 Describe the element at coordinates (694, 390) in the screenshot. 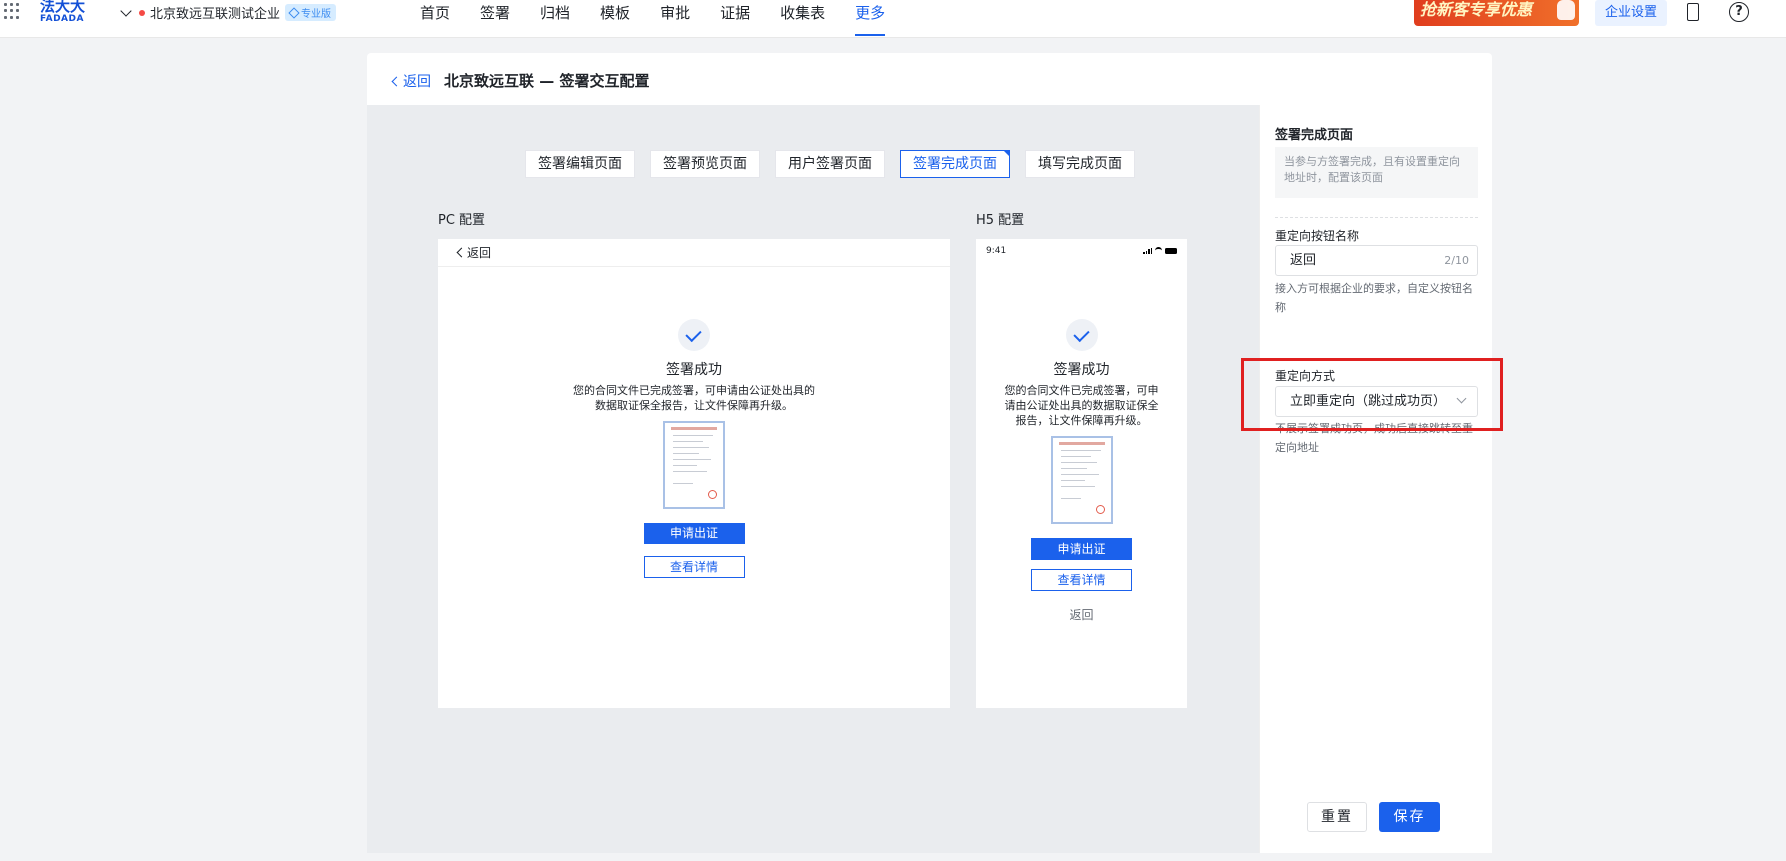

I see `pc-desc-line1: 您的合同文件已完成签署，可申请由公证处出具的` at that location.